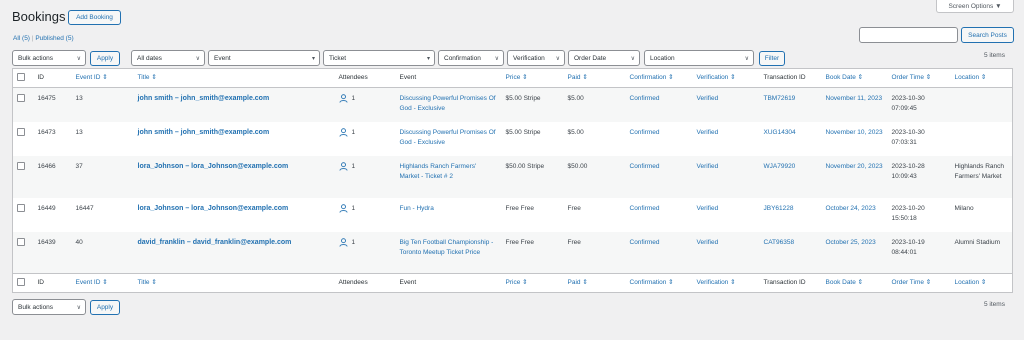 The image size is (1024, 340). Describe the element at coordinates (982, 283) in the screenshot. I see `col-location-footer: Location ⇕` at that location.